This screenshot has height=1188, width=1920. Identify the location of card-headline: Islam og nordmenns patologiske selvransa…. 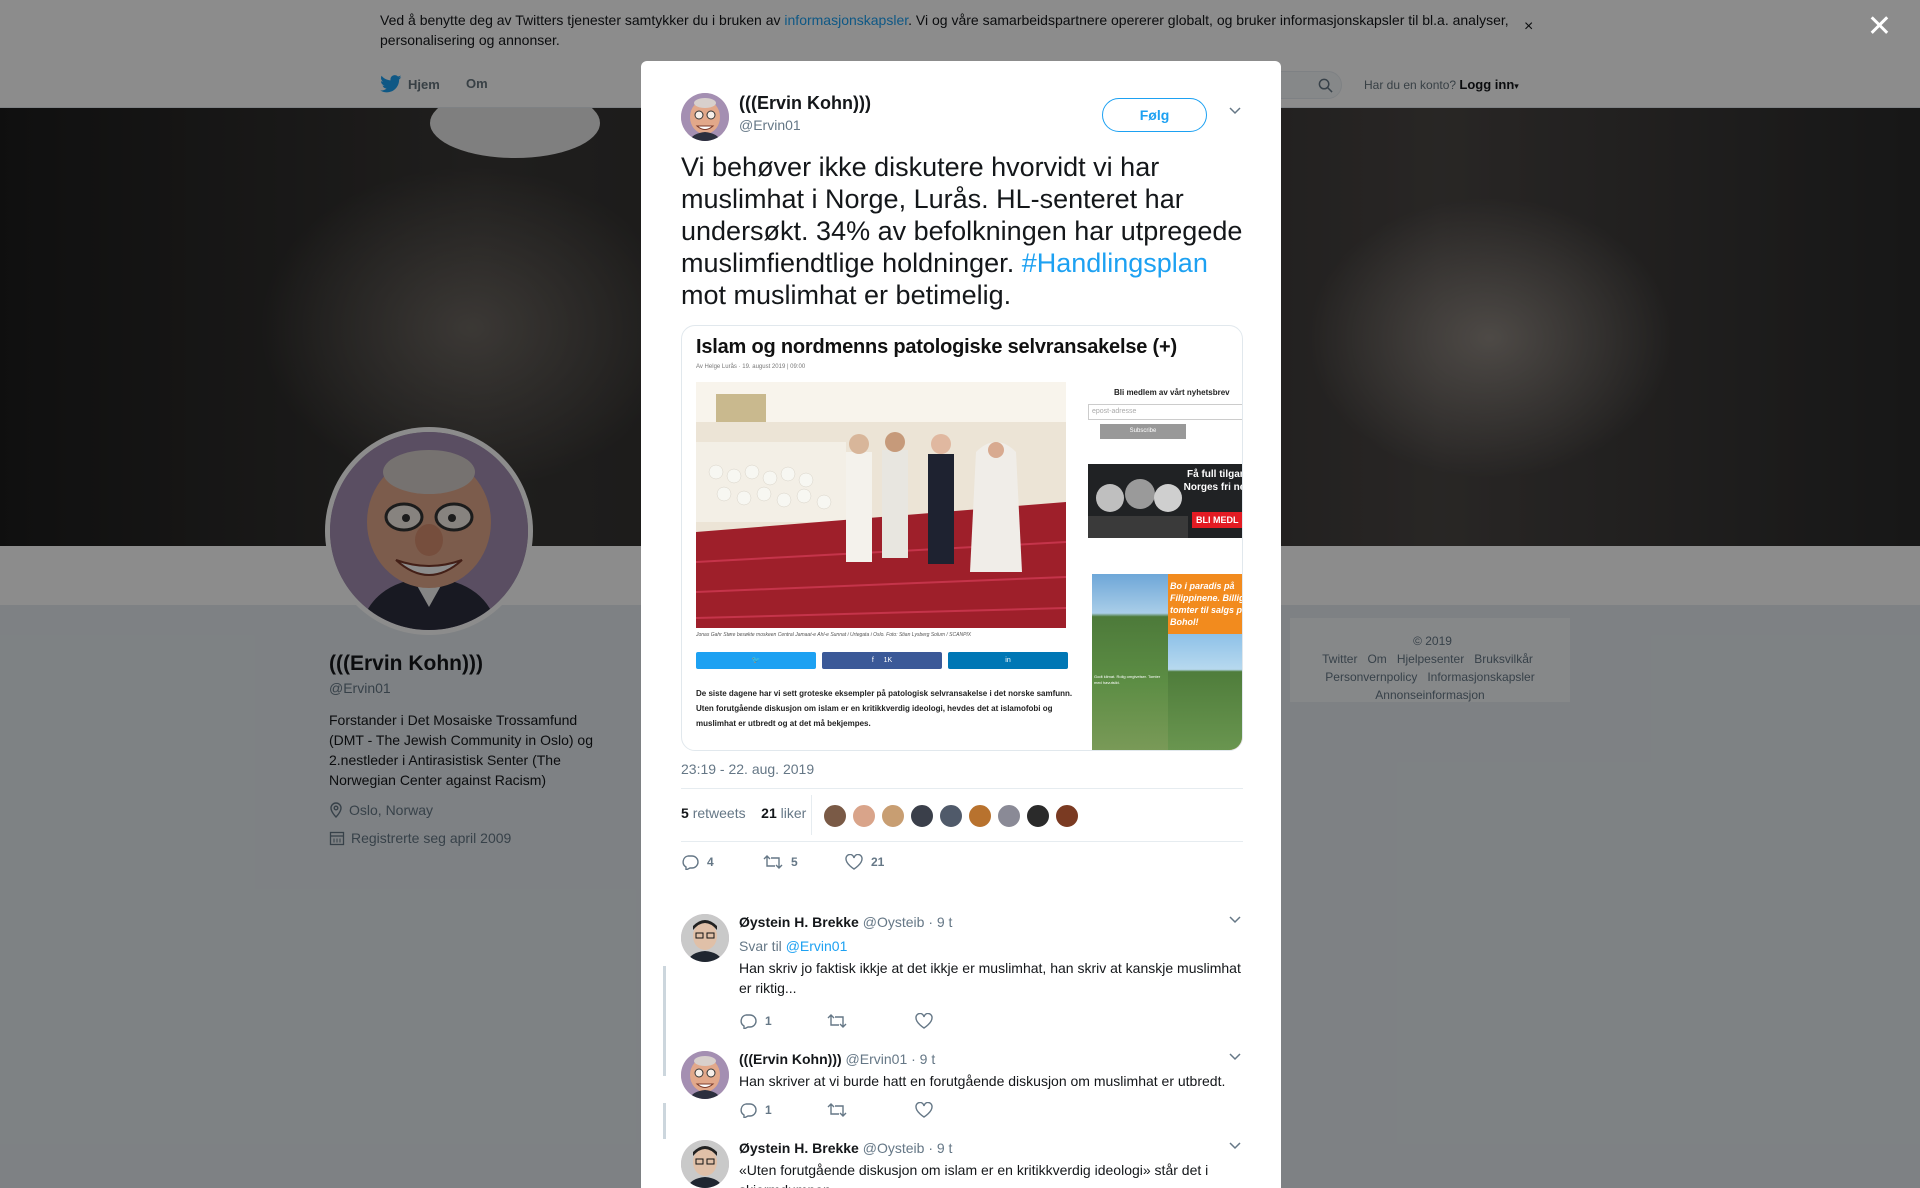
(936, 347).